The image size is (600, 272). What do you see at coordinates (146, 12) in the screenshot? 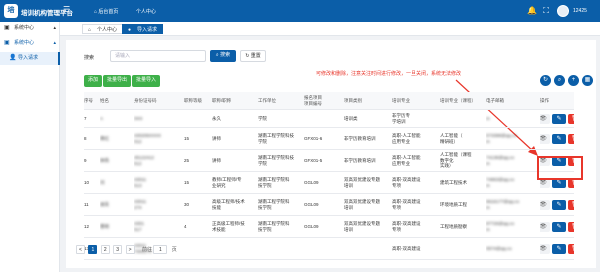
I see `top-nav-profile: 个人中心` at bounding box center [146, 12].